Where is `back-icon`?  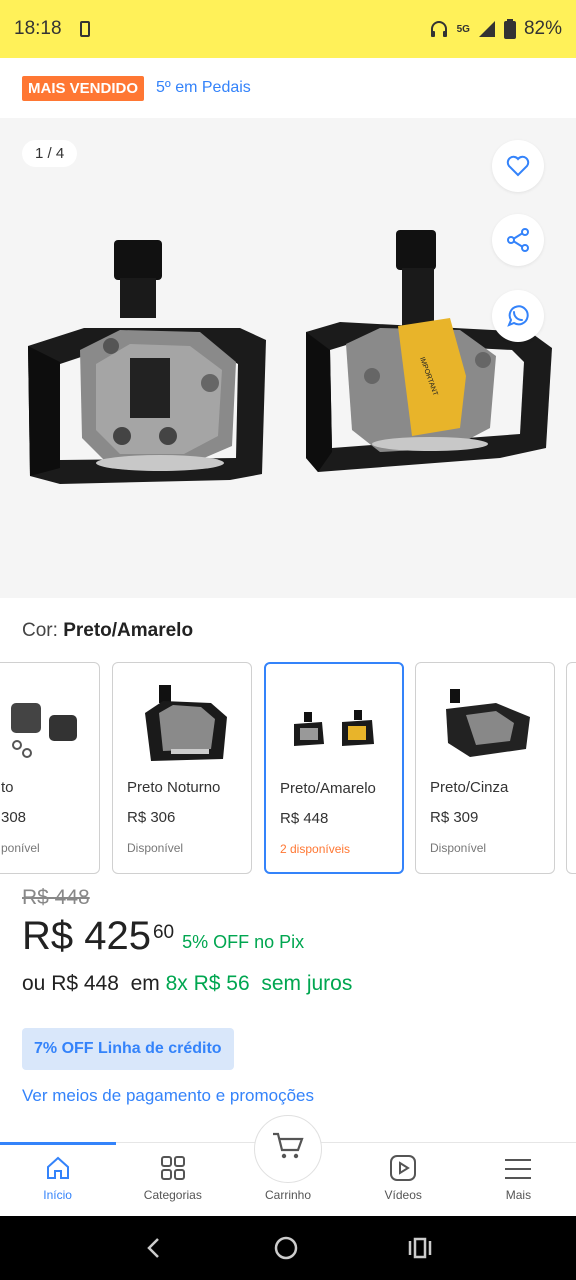 back-icon is located at coordinates (154, 1248).